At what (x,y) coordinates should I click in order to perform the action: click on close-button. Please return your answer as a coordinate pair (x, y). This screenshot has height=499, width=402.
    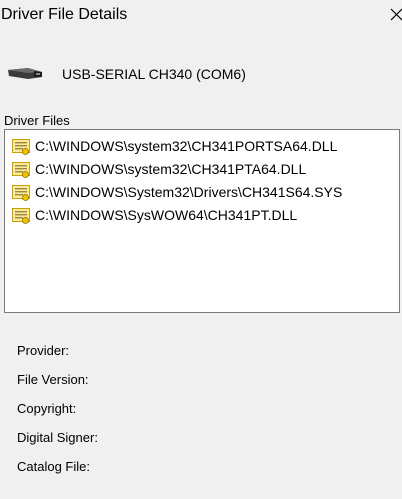
    Looking at the image, I should click on (395, 15).